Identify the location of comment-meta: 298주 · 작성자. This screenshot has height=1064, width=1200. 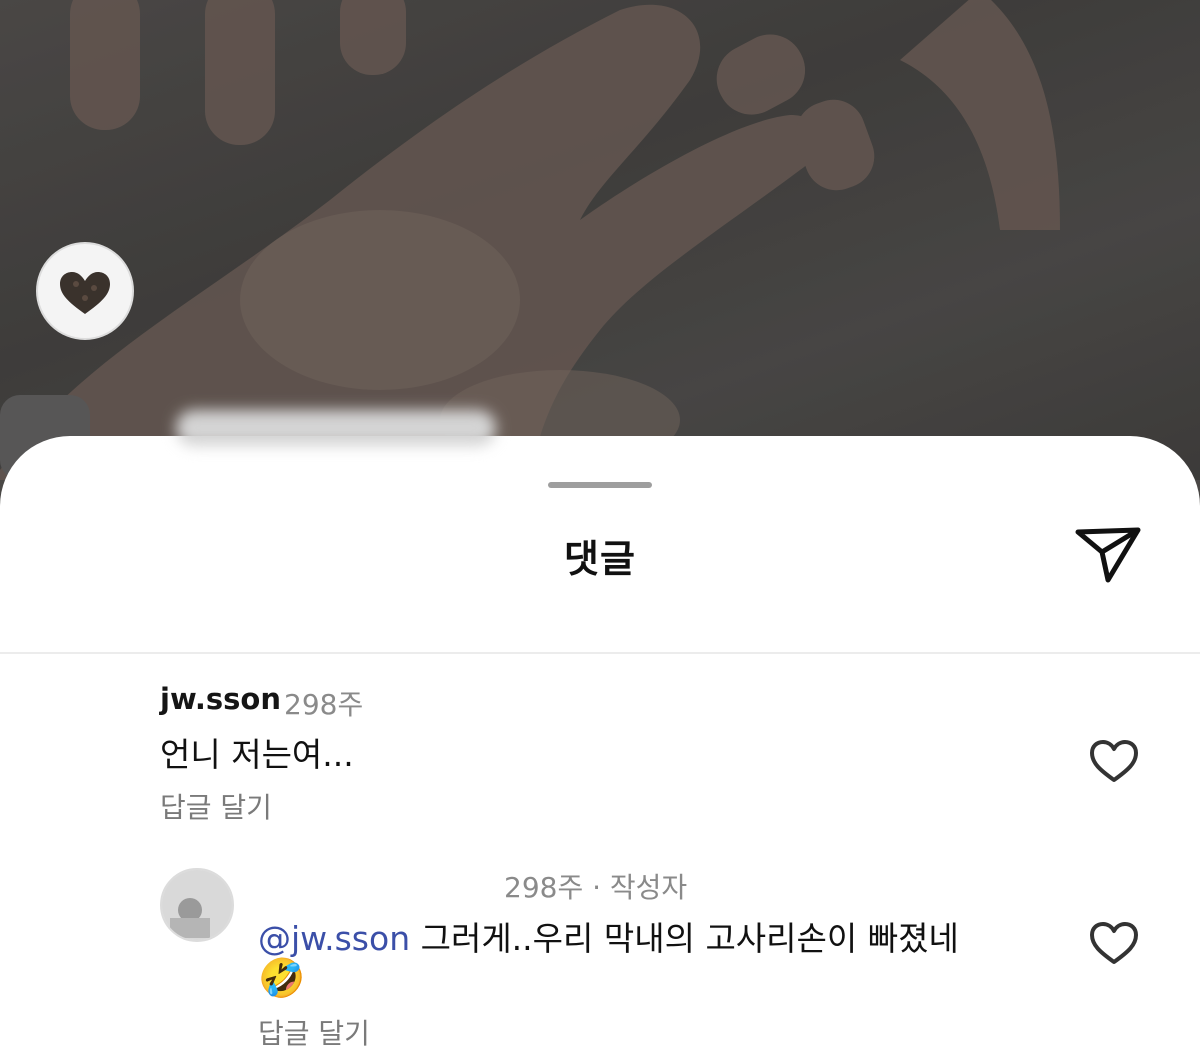
(596, 887).